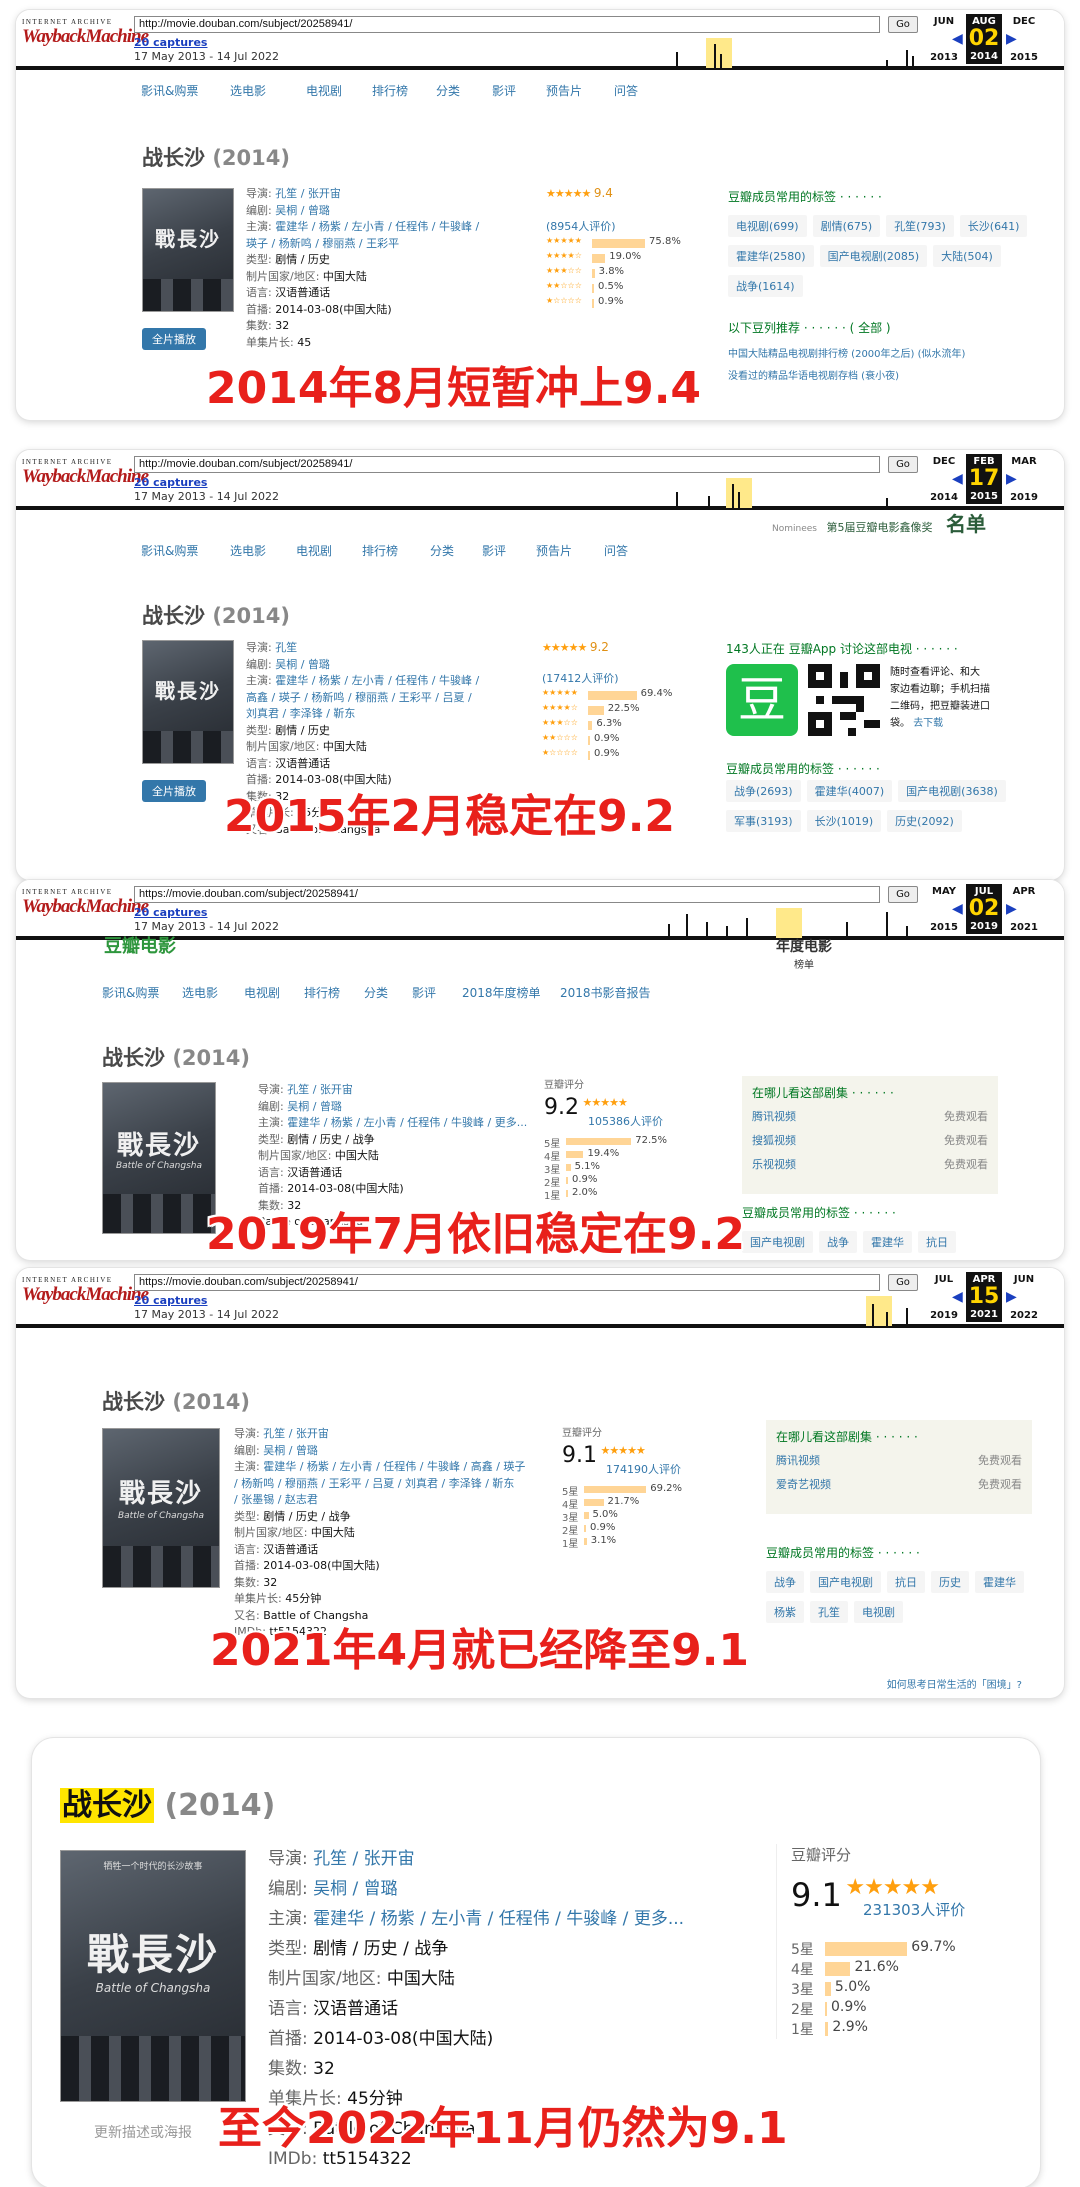 The height and width of the screenshot is (2187, 1080). Describe the element at coordinates (845, 1582) in the screenshot. I see `tag-chip: 国产电视剧` at that location.